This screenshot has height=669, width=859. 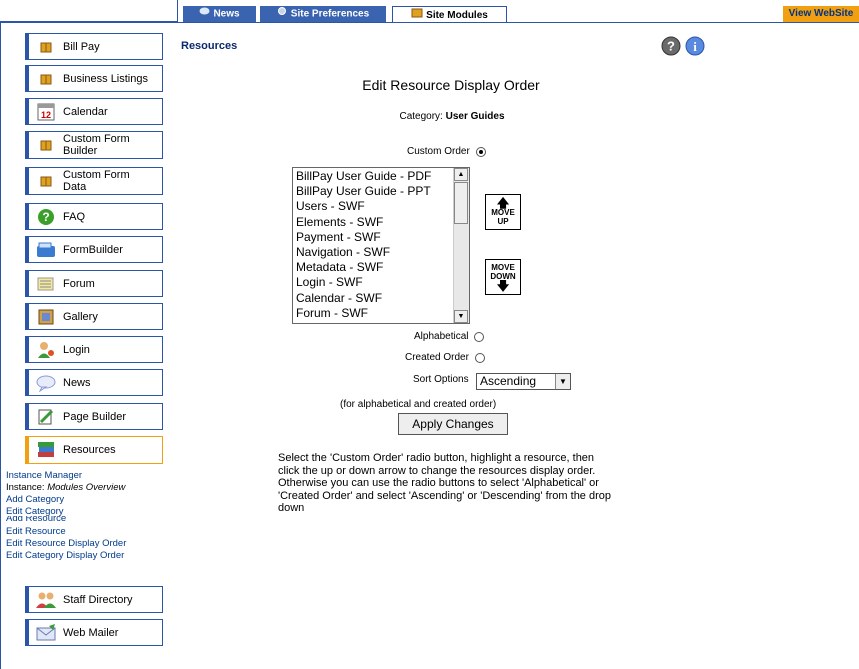 I want to click on info-icon: i, so click(x=695, y=47).